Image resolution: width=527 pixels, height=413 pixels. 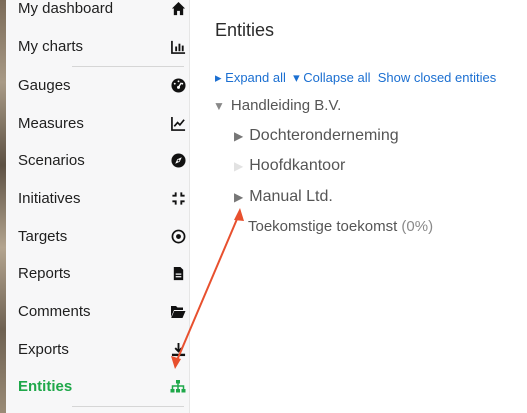 What do you see at coordinates (51, 123) in the screenshot?
I see `sidebar-item-label: Measures` at bounding box center [51, 123].